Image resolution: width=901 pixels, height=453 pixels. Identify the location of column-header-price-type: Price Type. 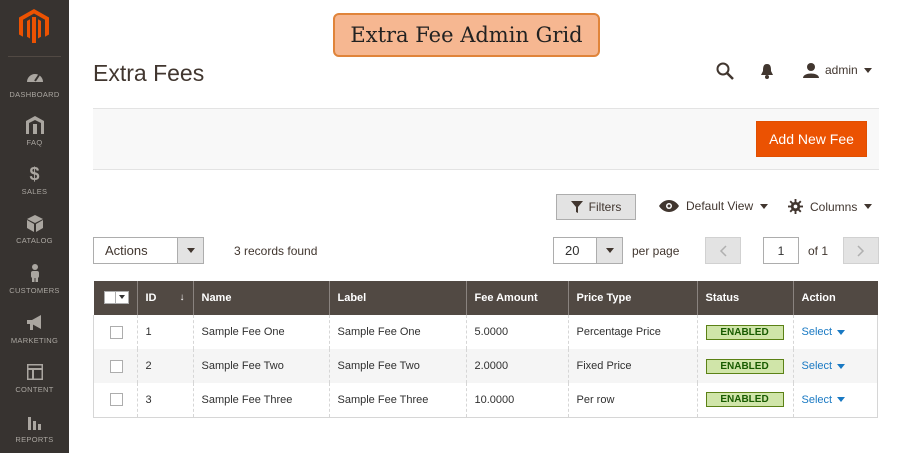
(632, 298).